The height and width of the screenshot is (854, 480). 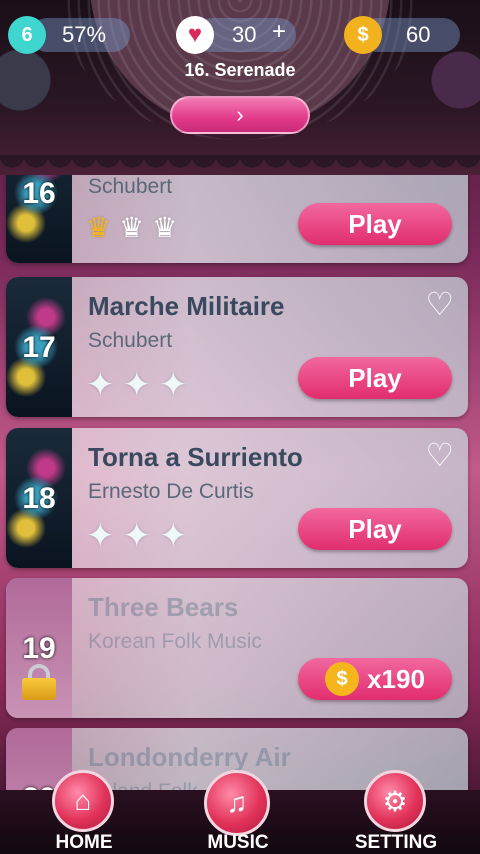 What do you see at coordinates (39, 498) in the screenshot?
I see `song-number: 18` at bounding box center [39, 498].